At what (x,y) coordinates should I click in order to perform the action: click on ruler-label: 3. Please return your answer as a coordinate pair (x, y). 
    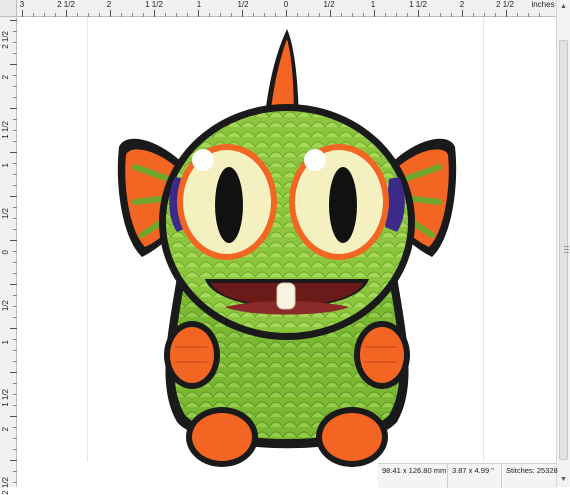
    Looking at the image, I should click on (22, 4).